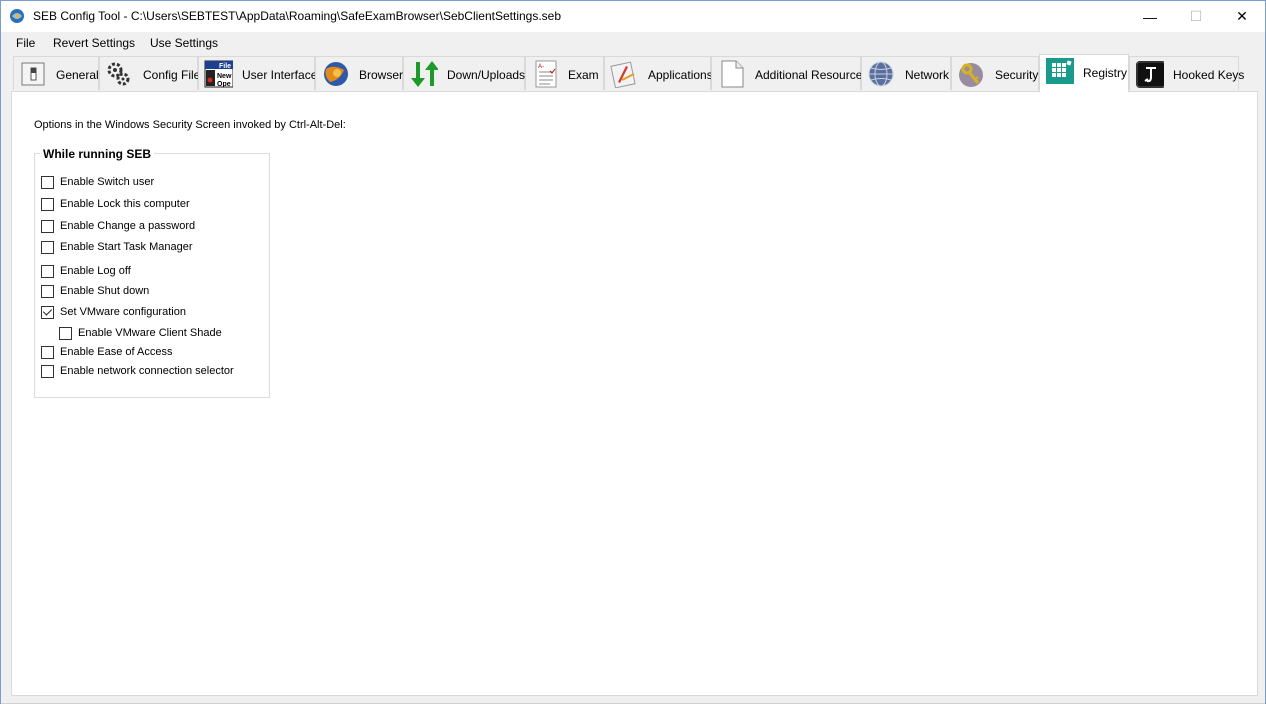 The width and height of the screenshot is (1266, 704). What do you see at coordinates (486, 75) in the screenshot?
I see `tab-label: Down/Uploads` at bounding box center [486, 75].